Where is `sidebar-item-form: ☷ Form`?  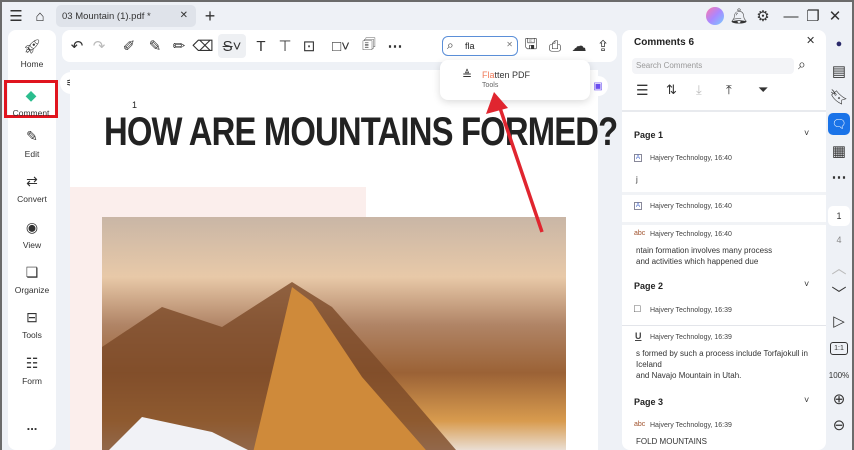
sidebar-item-form: ☷ Form is located at coordinates (32, 370).